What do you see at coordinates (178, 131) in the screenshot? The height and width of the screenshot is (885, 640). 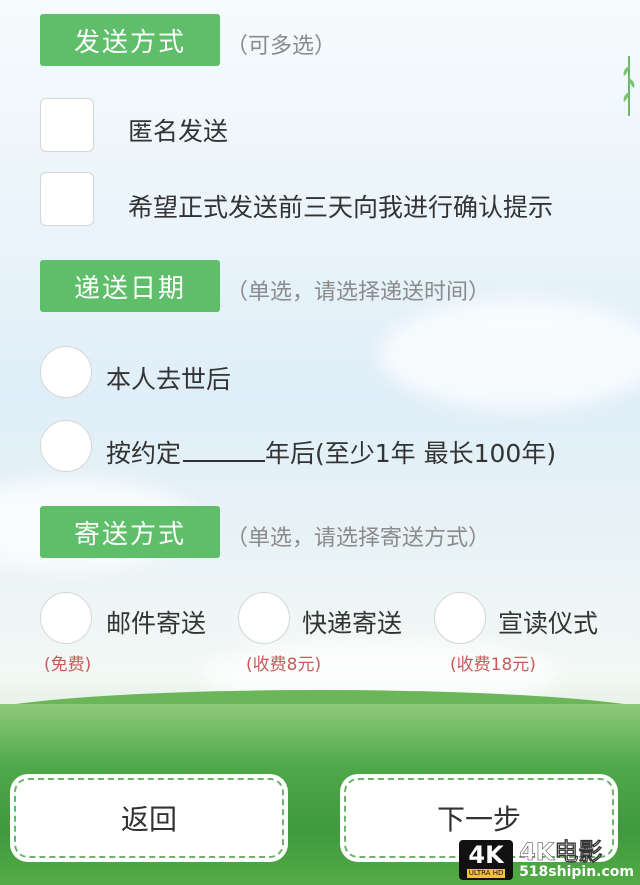 I see `anonymous-label: 匿名发送` at bounding box center [178, 131].